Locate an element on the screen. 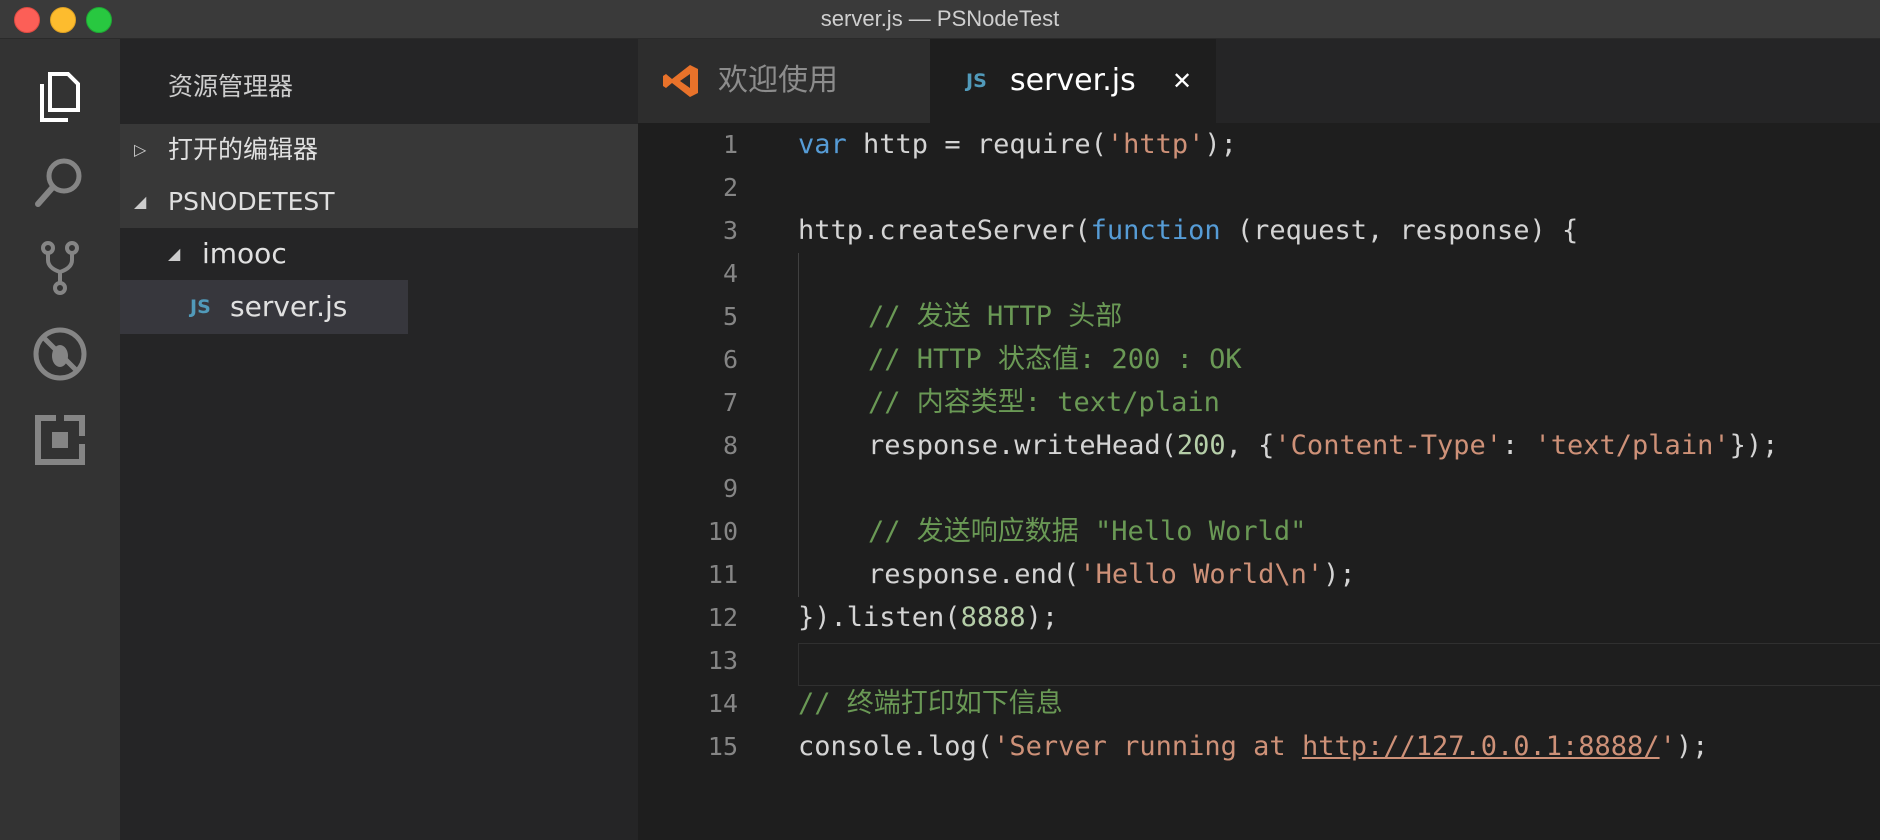  explorer-button is located at coordinates (60, 96).